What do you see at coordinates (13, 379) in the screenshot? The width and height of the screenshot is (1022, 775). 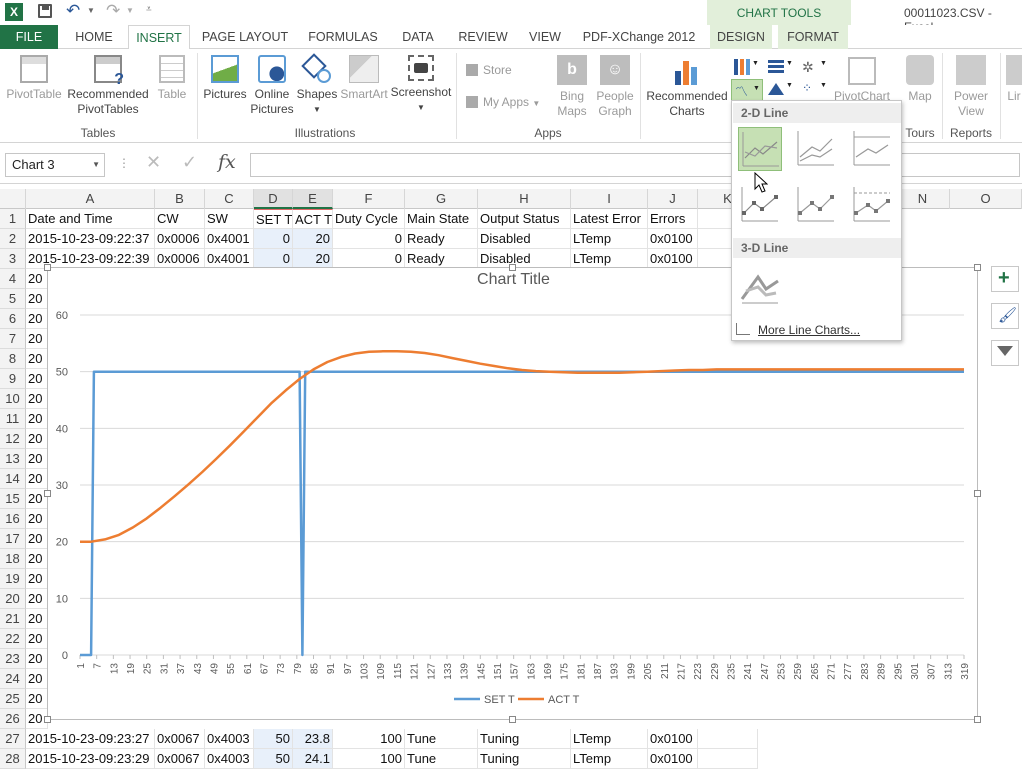 I see `row-header: 9` at bounding box center [13, 379].